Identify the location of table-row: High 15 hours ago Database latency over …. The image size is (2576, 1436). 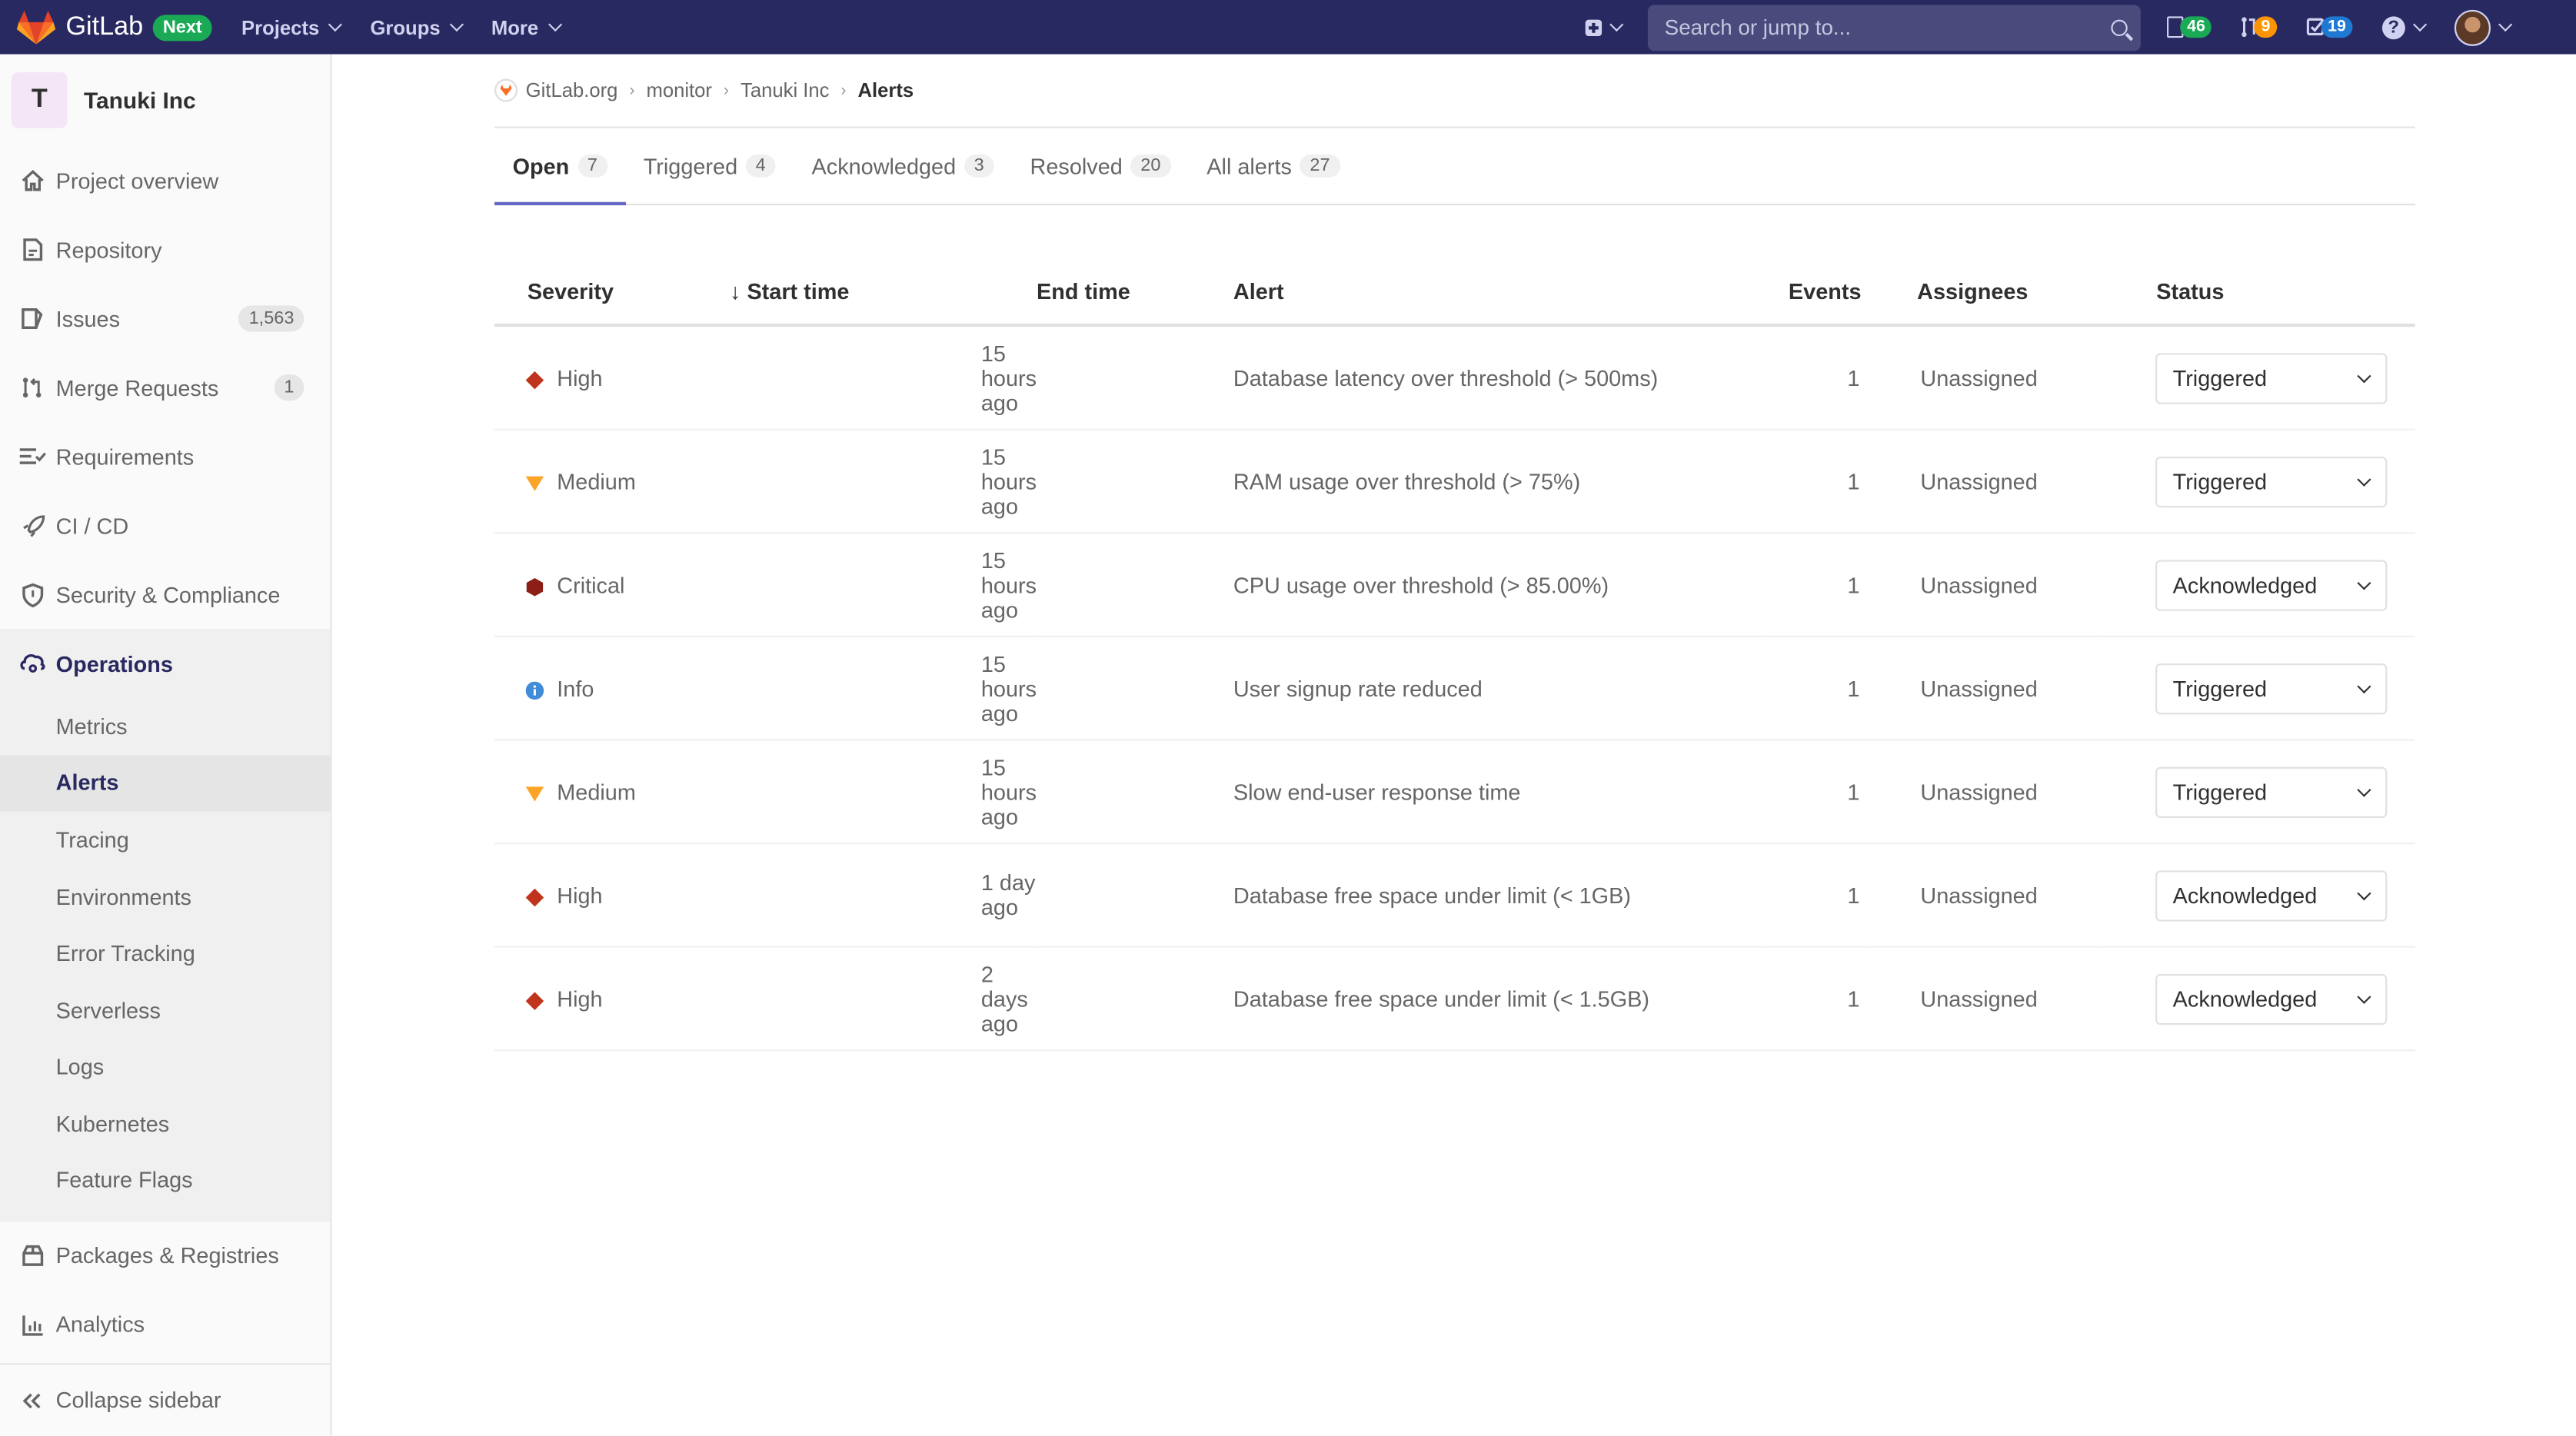
(1455, 377).